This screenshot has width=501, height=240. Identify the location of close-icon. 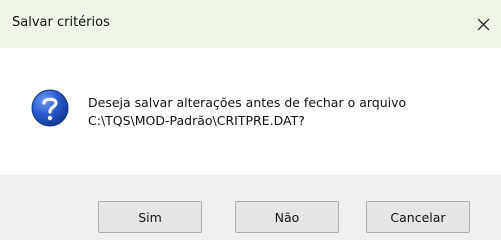
(483, 24).